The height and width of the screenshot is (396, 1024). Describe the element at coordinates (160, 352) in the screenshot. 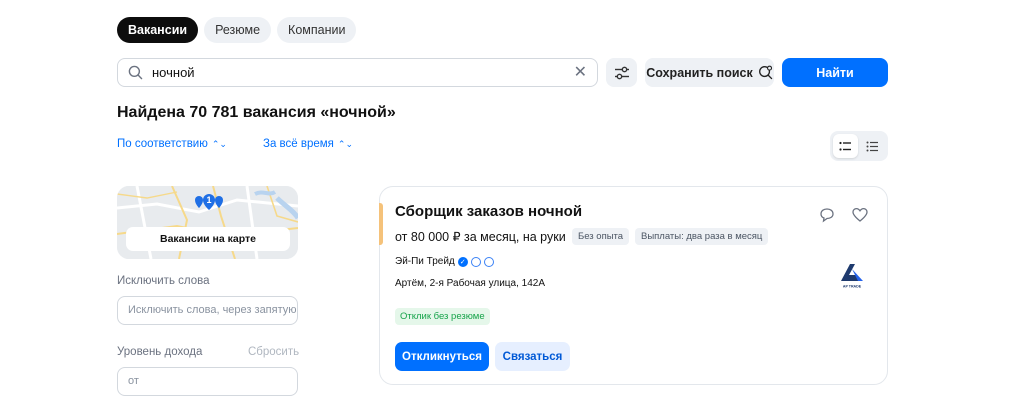

I see `income-label: Уровень дохода` at that location.